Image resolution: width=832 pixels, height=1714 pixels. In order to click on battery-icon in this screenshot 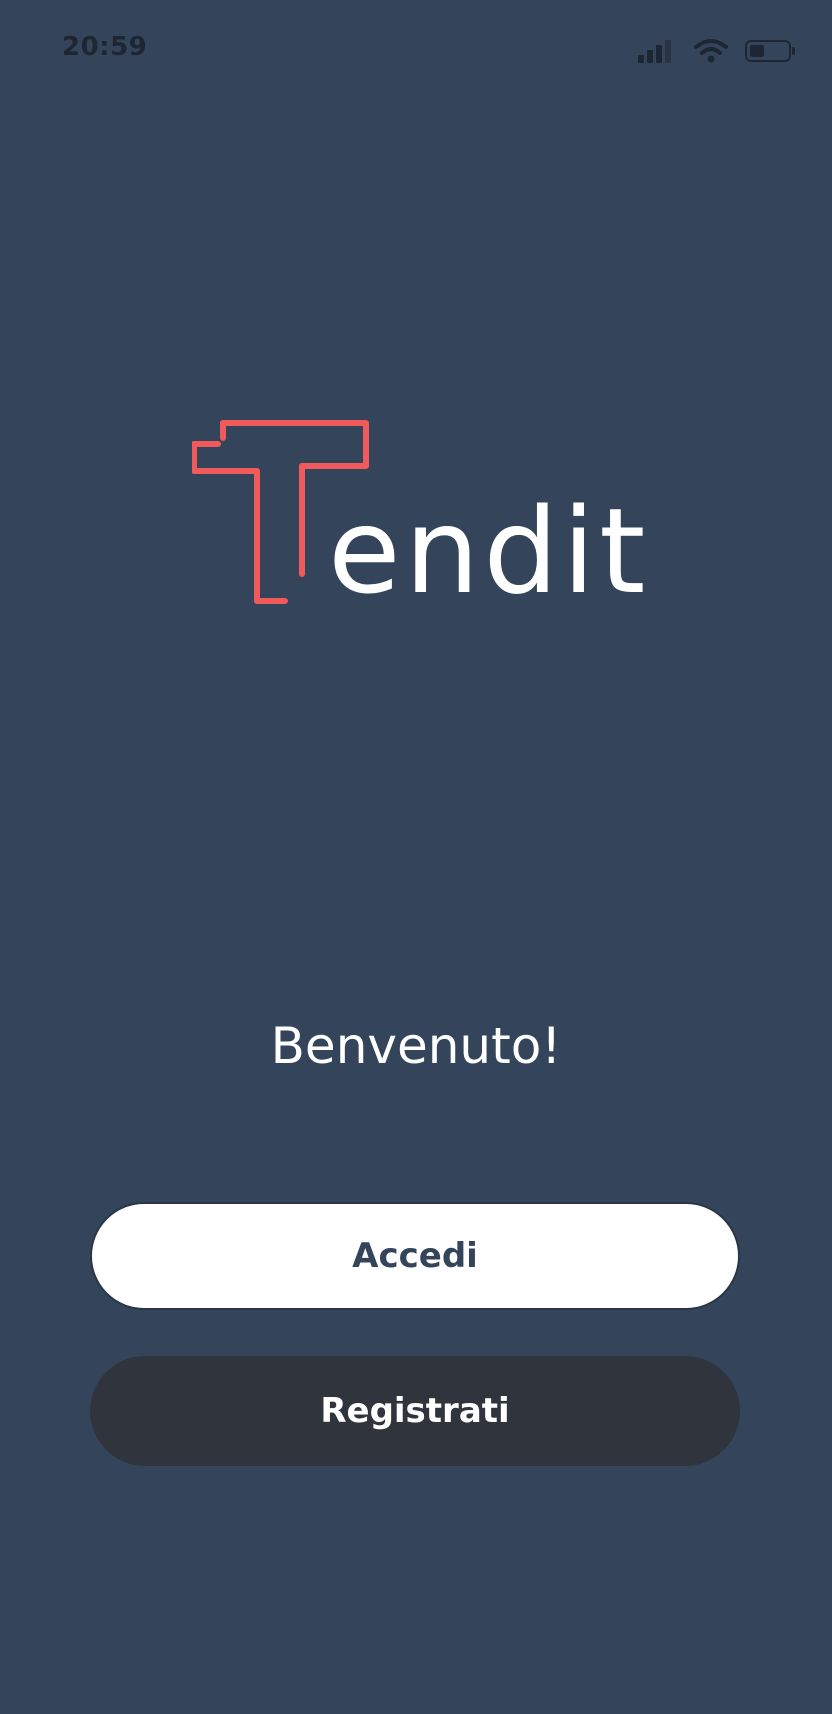, I will do `click(770, 51)`.